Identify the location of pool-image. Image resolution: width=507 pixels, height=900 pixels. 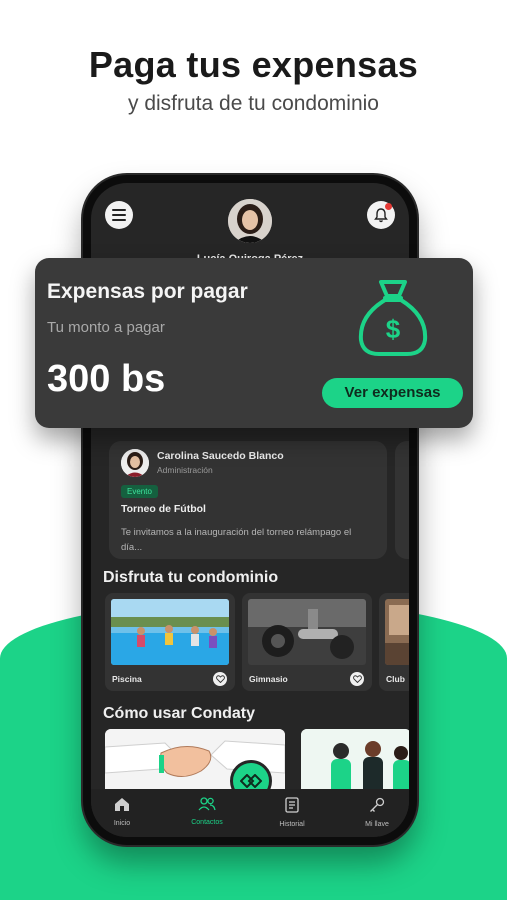
(170, 632).